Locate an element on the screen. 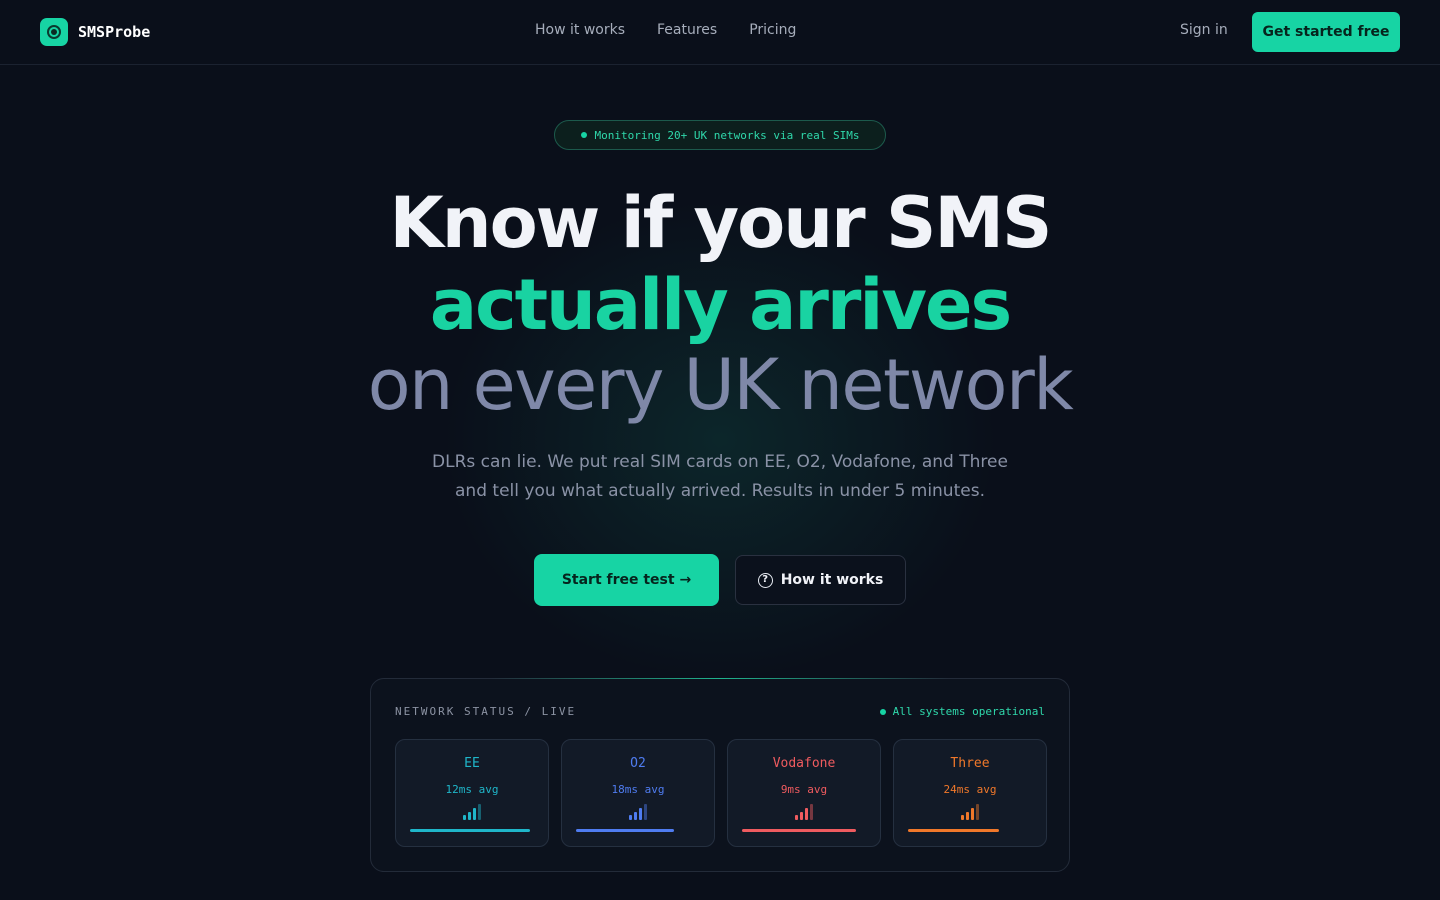  status-dot-icon is located at coordinates (882, 711).